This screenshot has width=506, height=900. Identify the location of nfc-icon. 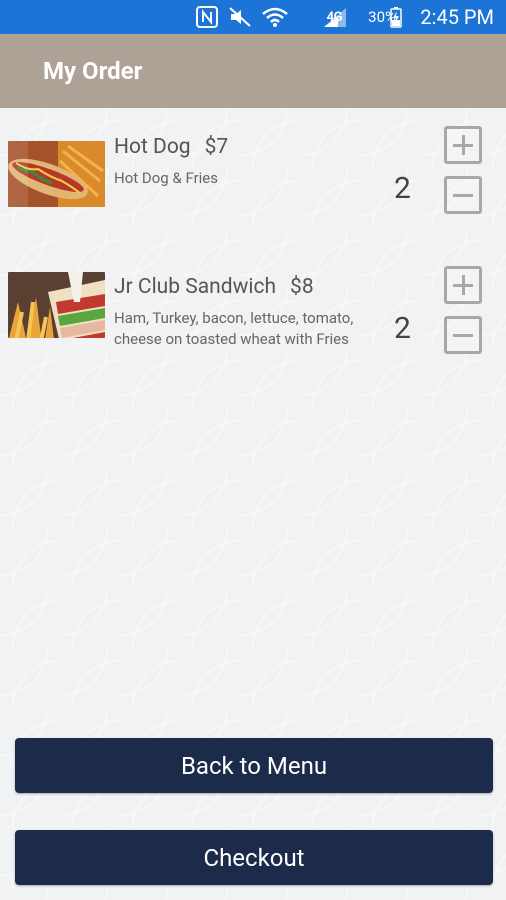
(207, 17).